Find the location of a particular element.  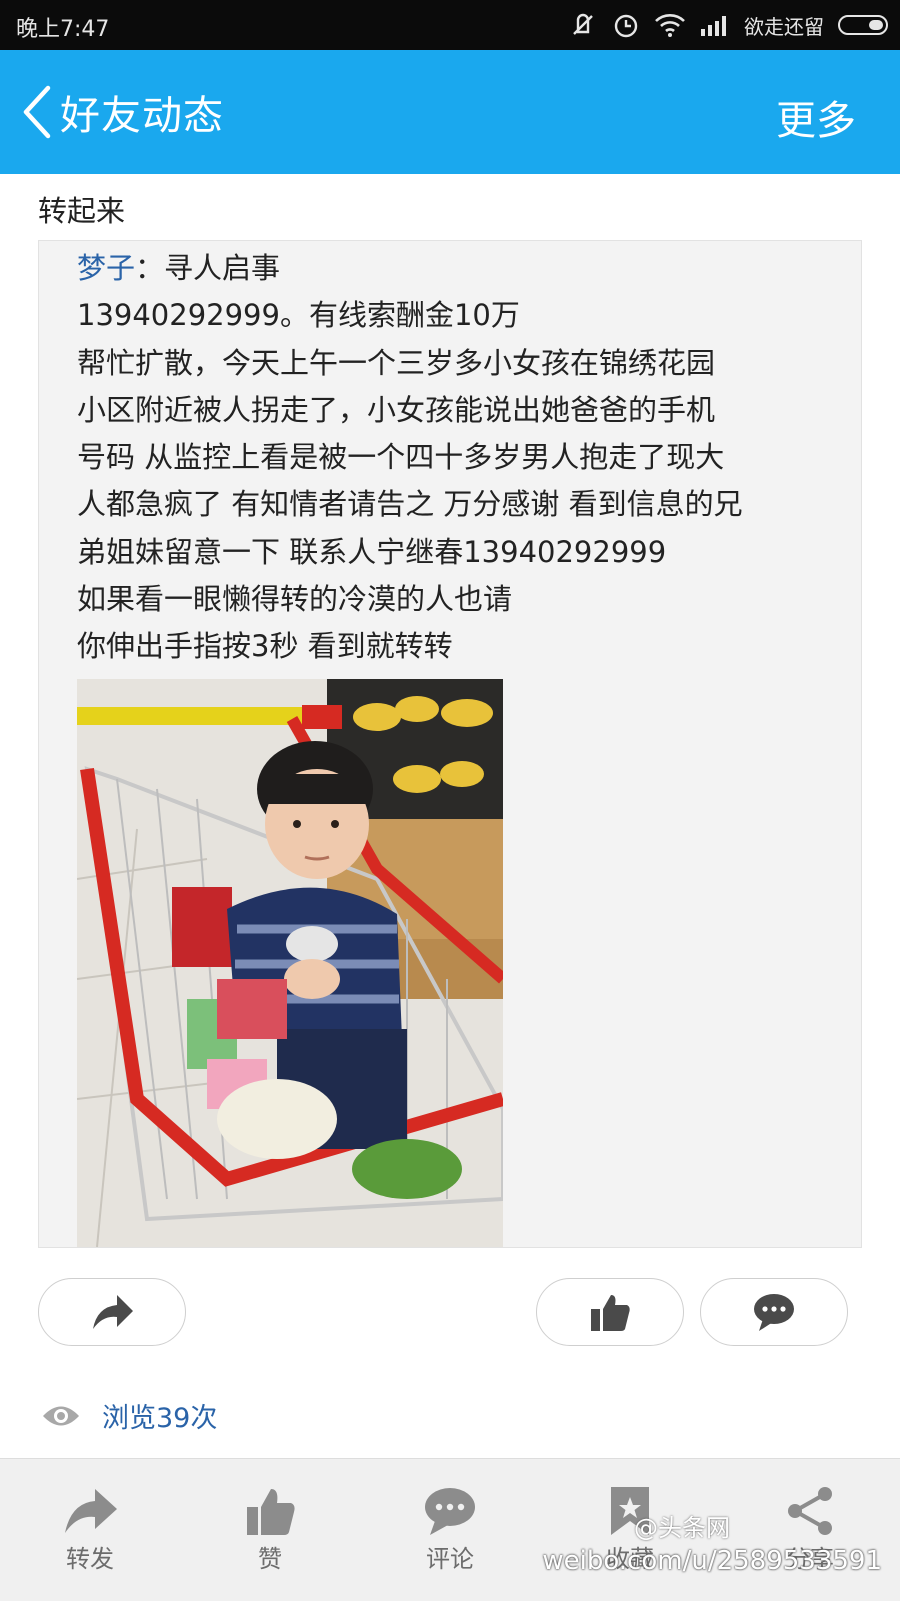

title-bar: 好友动态 更多 is located at coordinates (450, 112).